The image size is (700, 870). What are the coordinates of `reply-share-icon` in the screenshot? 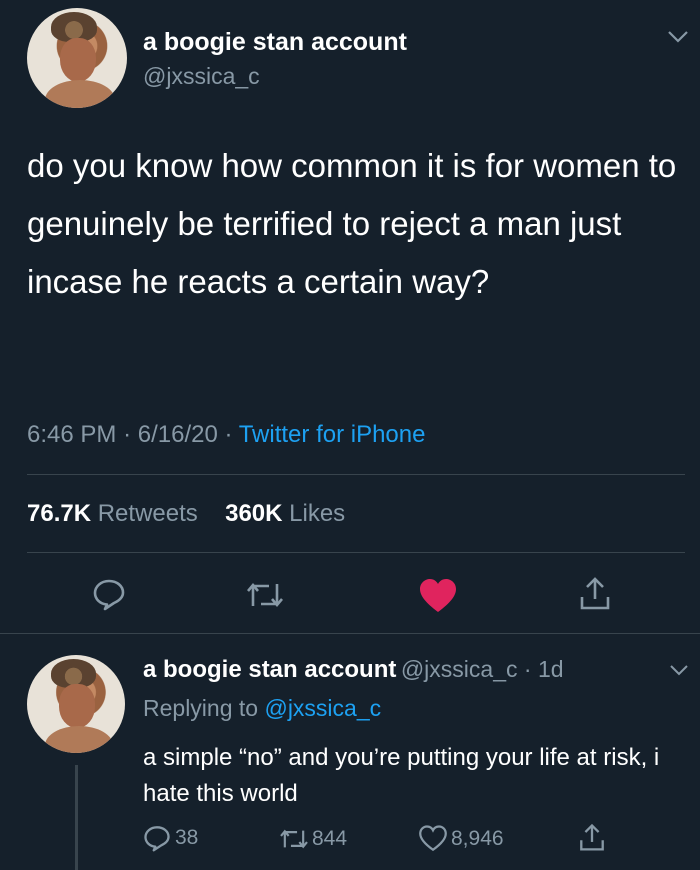 It's located at (592, 837).